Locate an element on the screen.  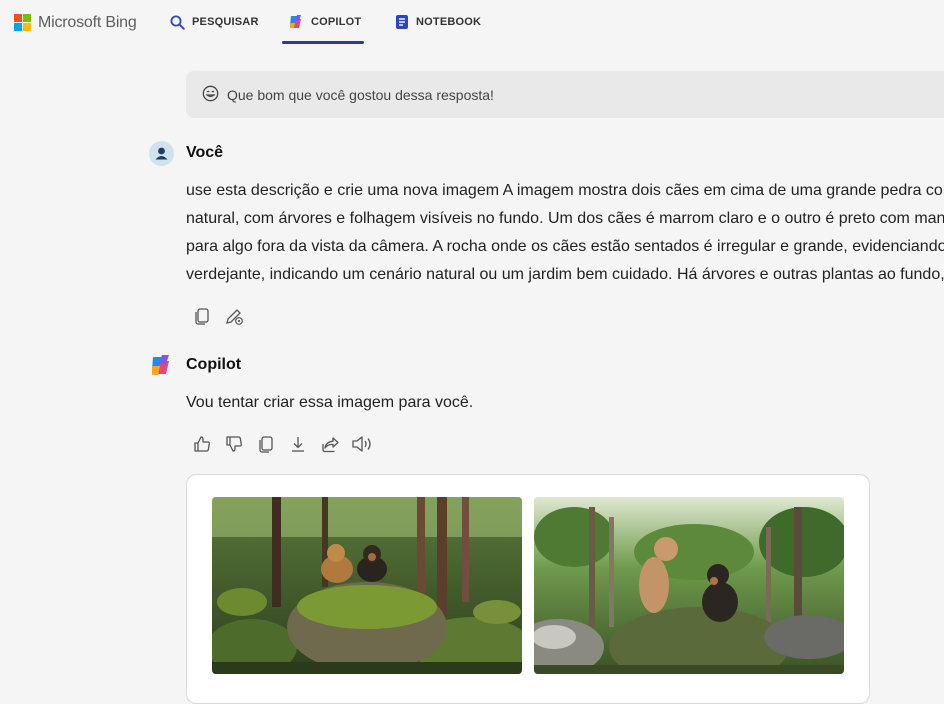
tab-notebook: NOTEBOOK is located at coordinates (438, 22).